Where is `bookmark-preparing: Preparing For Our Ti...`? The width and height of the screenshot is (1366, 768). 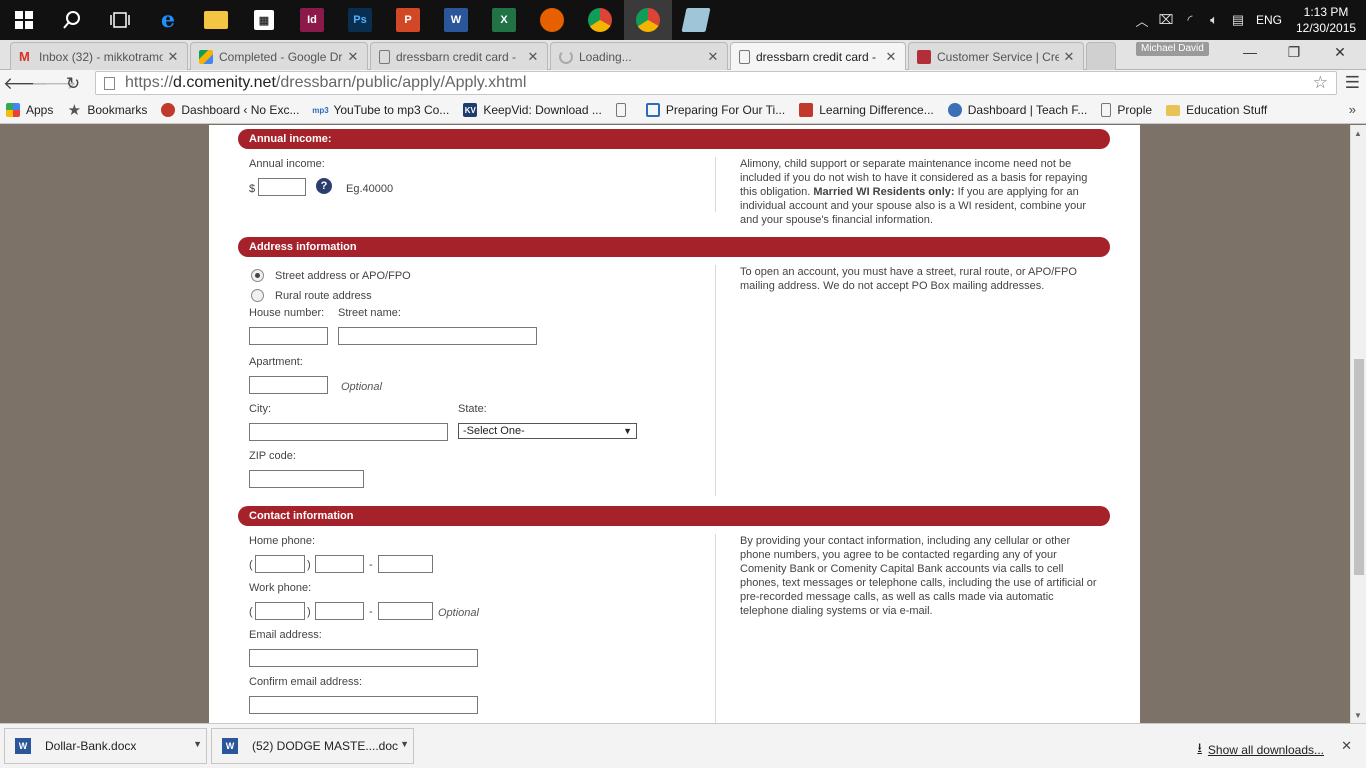 bookmark-preparing: Preparing For Our Ti... is located at coordinates (715, 110).